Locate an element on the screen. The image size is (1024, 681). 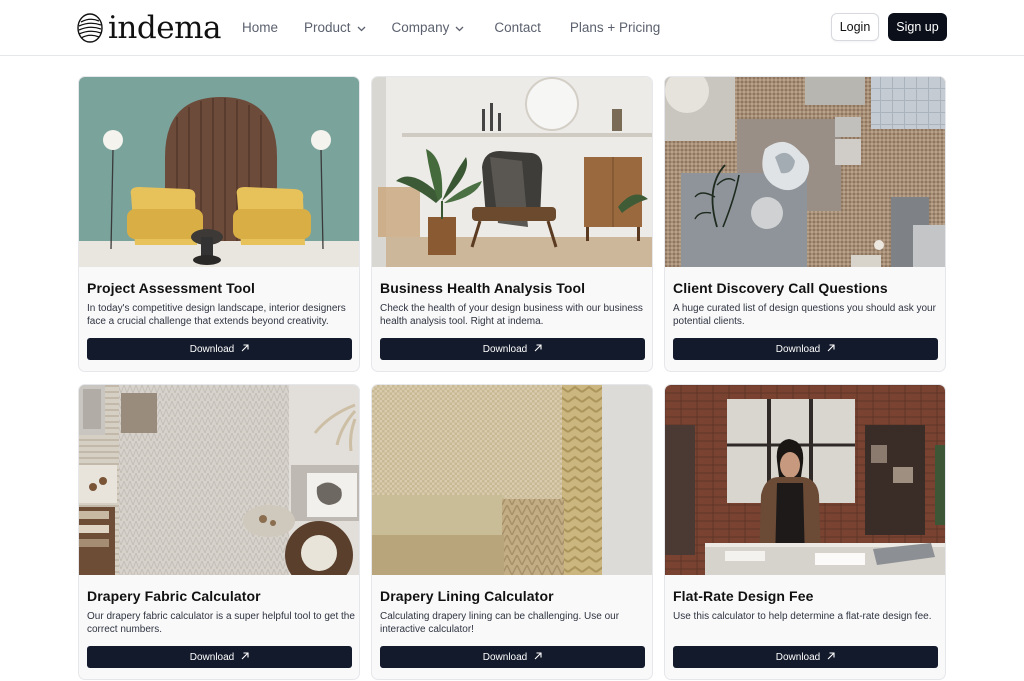
nav-plans-pricing: Plans + Pricing is located at coordinates (615, 28).